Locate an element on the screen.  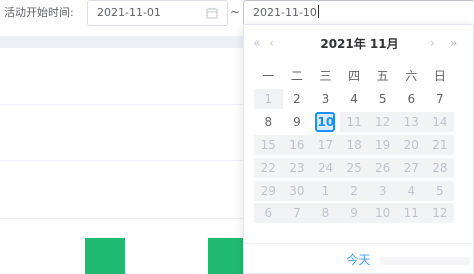
day-cell: 22 is located at coordinates (268, 167).